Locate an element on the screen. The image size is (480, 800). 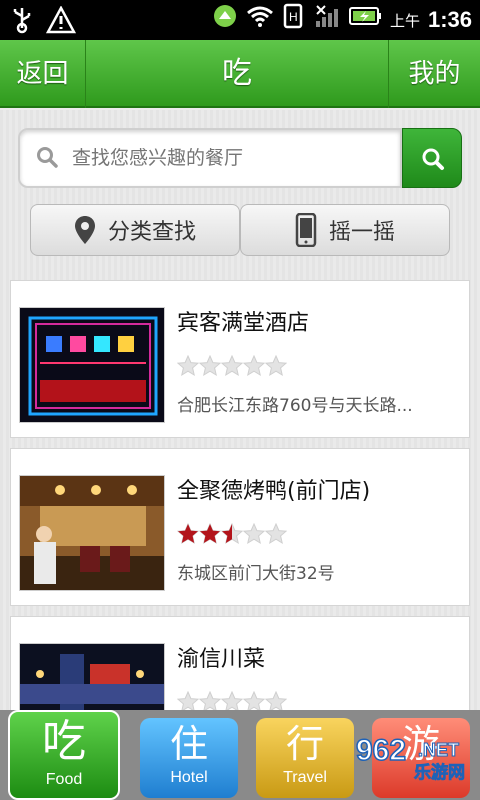
wifi-icon is located at coordinates (260, 20).